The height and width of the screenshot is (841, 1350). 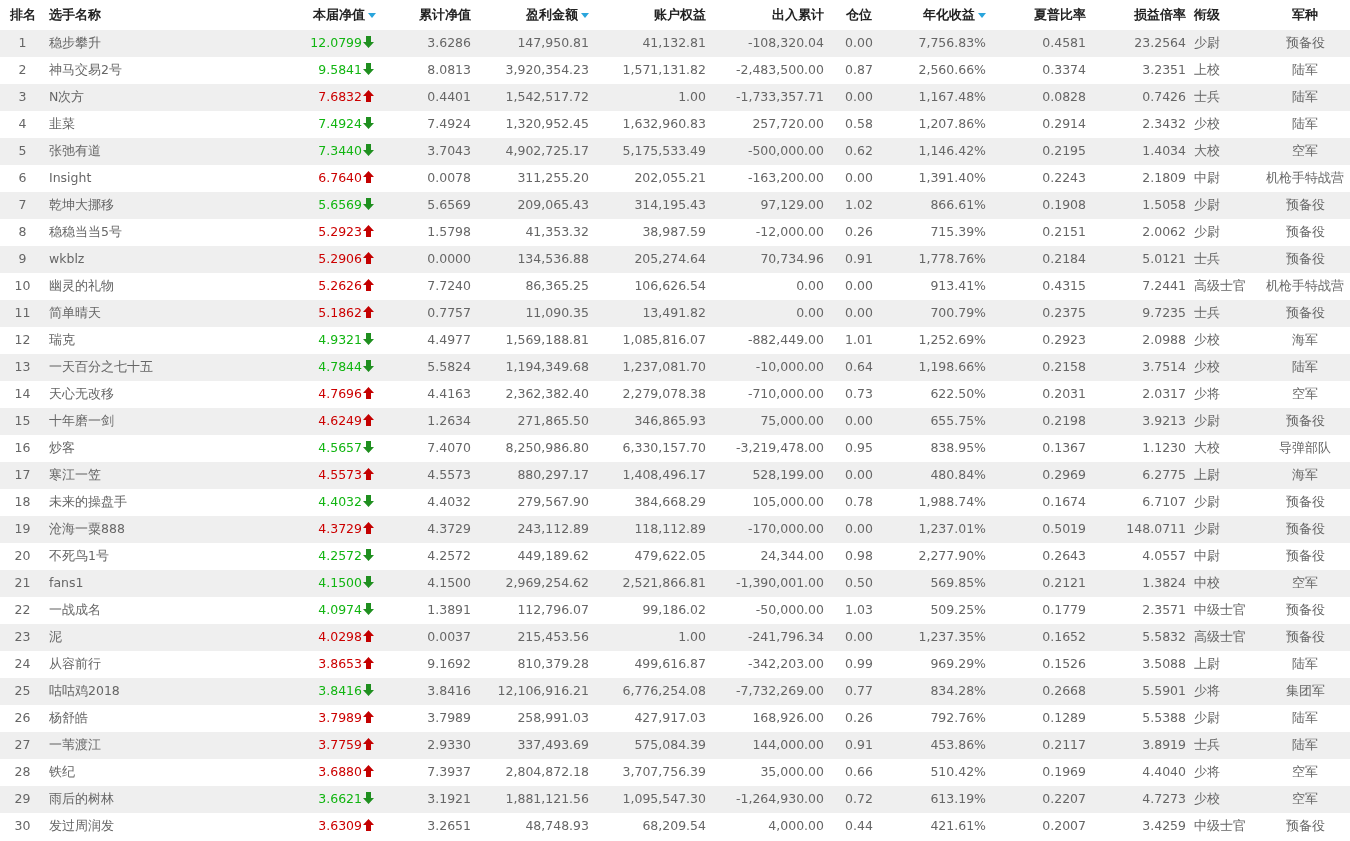 I want to click on player-name: 从容前行, so click(x=75, y=664).